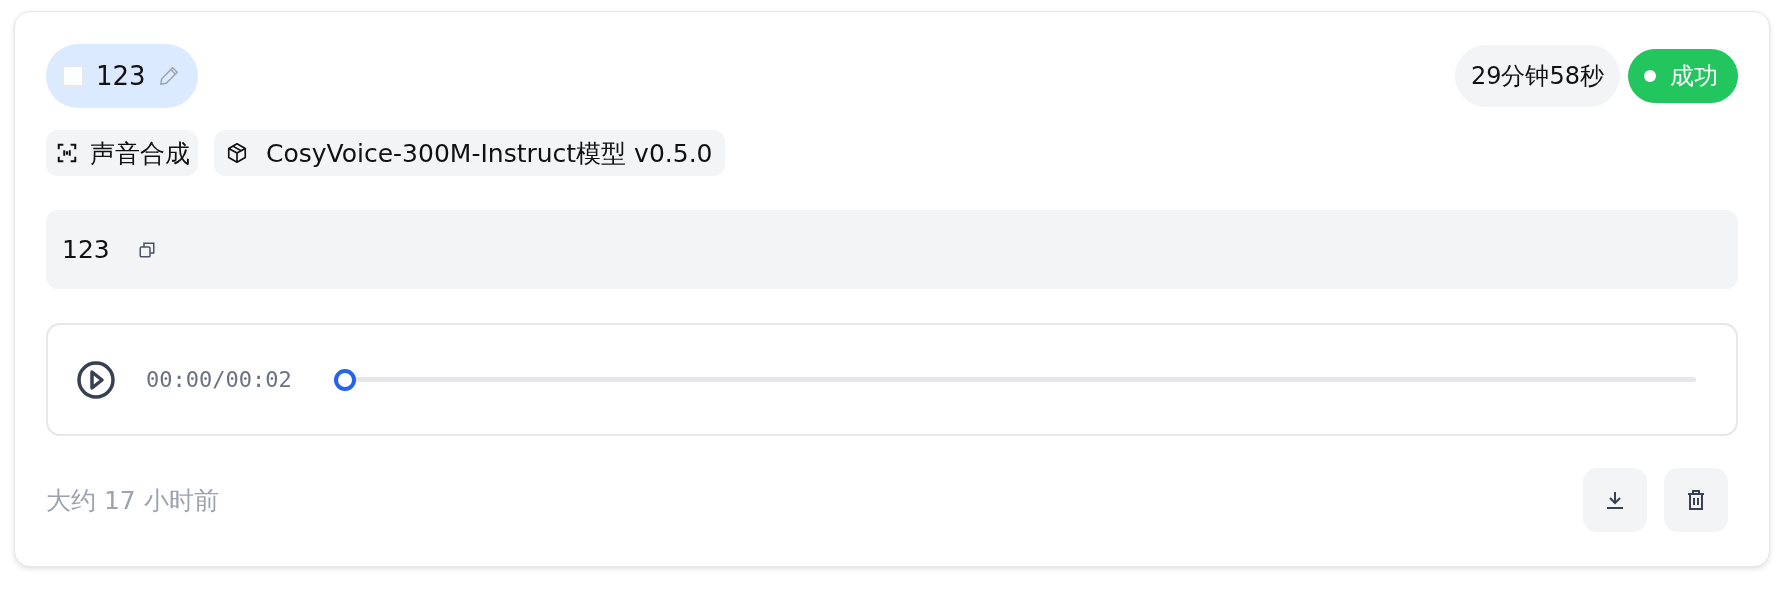 This screenshot has height=594, width=1778. I want to click on tag-label: CosyVoice-300M-Instruct模型 v0.5.0, so click(489, 153).